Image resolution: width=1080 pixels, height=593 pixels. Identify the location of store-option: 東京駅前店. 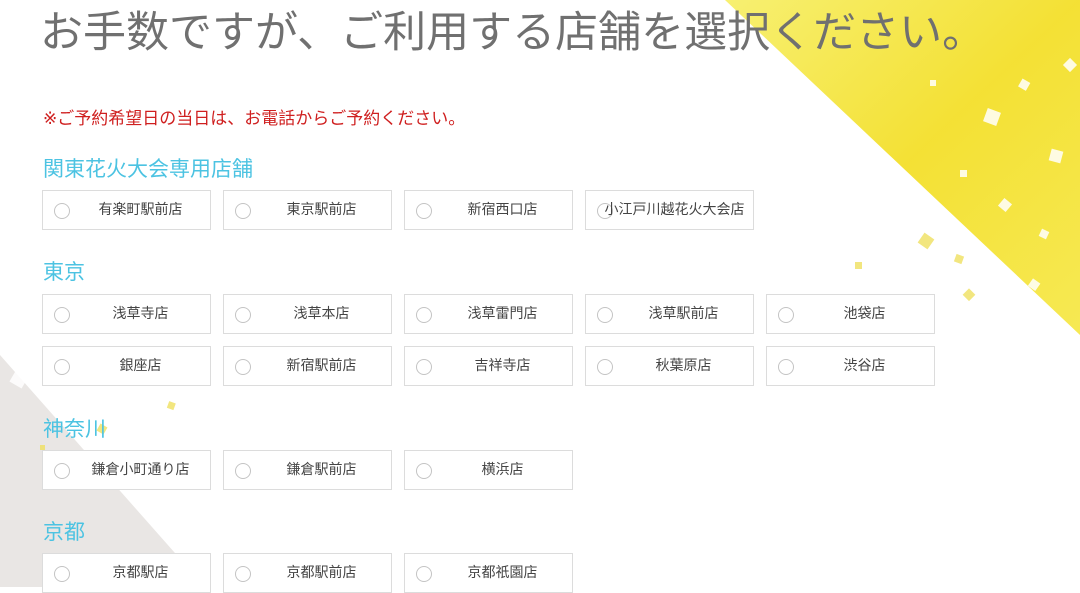
(307, 210).